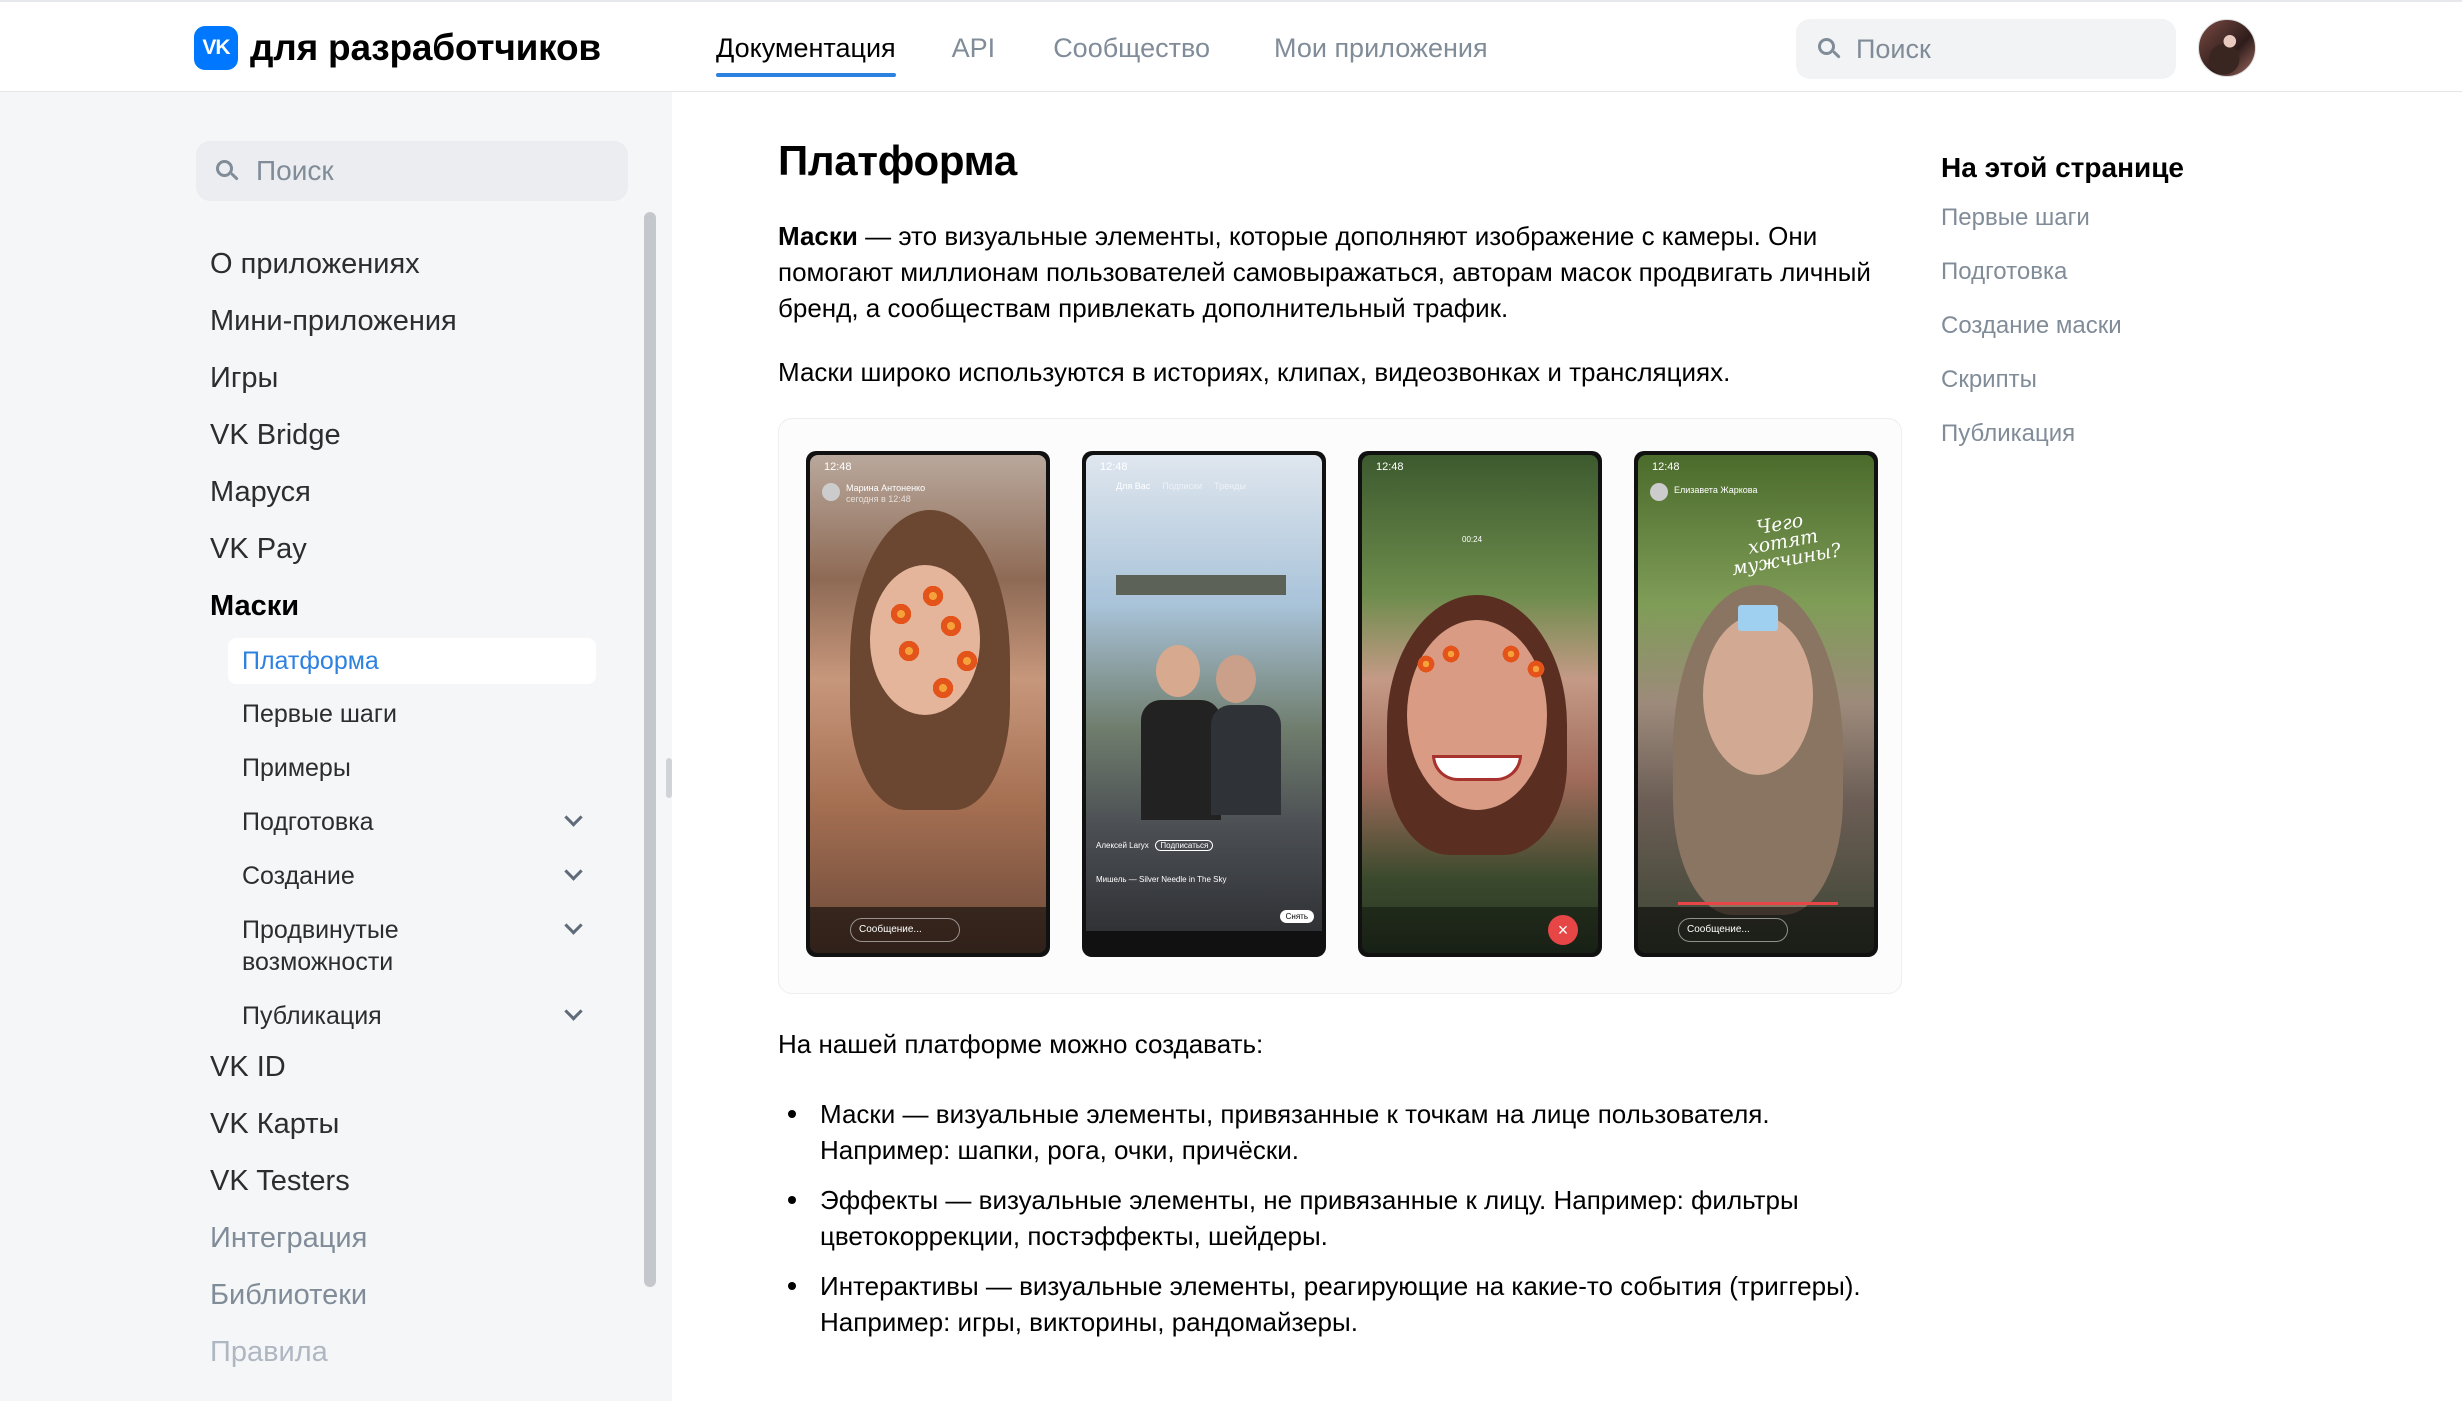 The image size is (2462, 1401). What do you see at coordinates (1133, 486) in the screenshot?
I see `clips-tab: Для Вас` at bounding box center [1133, 486].